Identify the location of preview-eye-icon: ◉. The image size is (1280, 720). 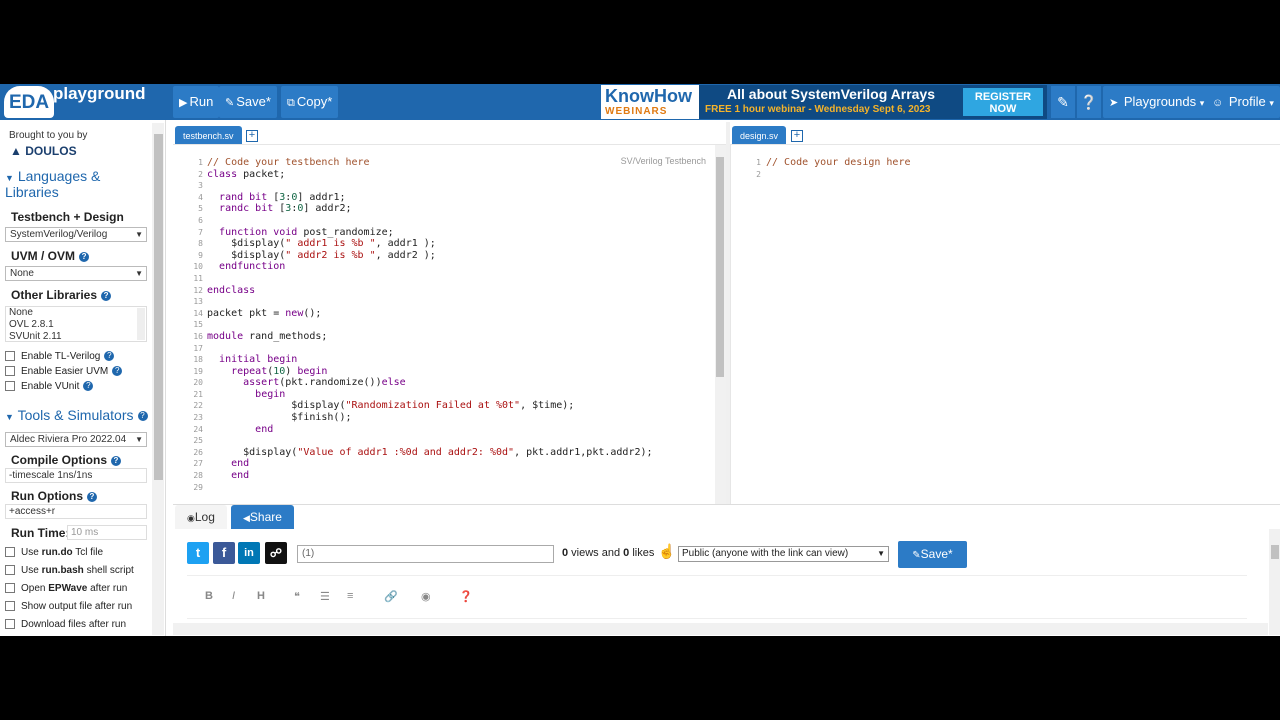
(426, 596).